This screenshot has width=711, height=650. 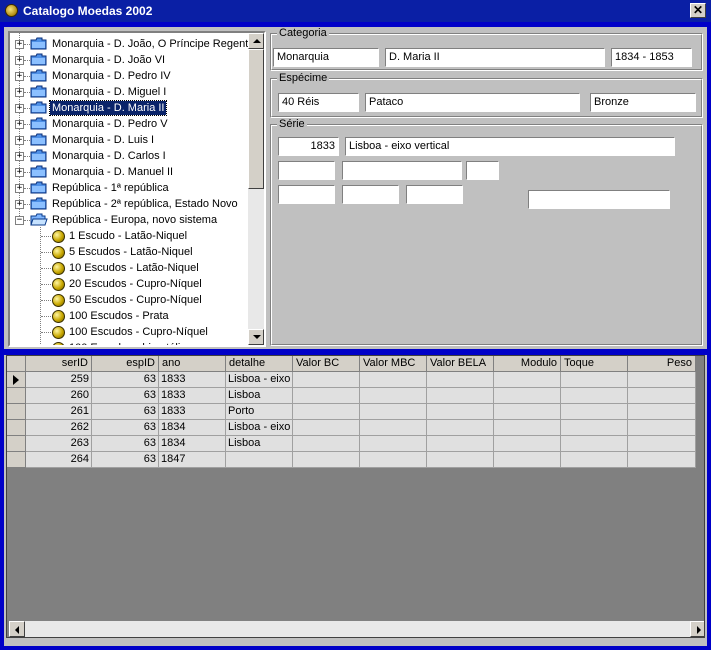 What do you see at coordinates (256, 41) in the screenshot?
I see `scroll-up-button` at bounding box center [256, 41].